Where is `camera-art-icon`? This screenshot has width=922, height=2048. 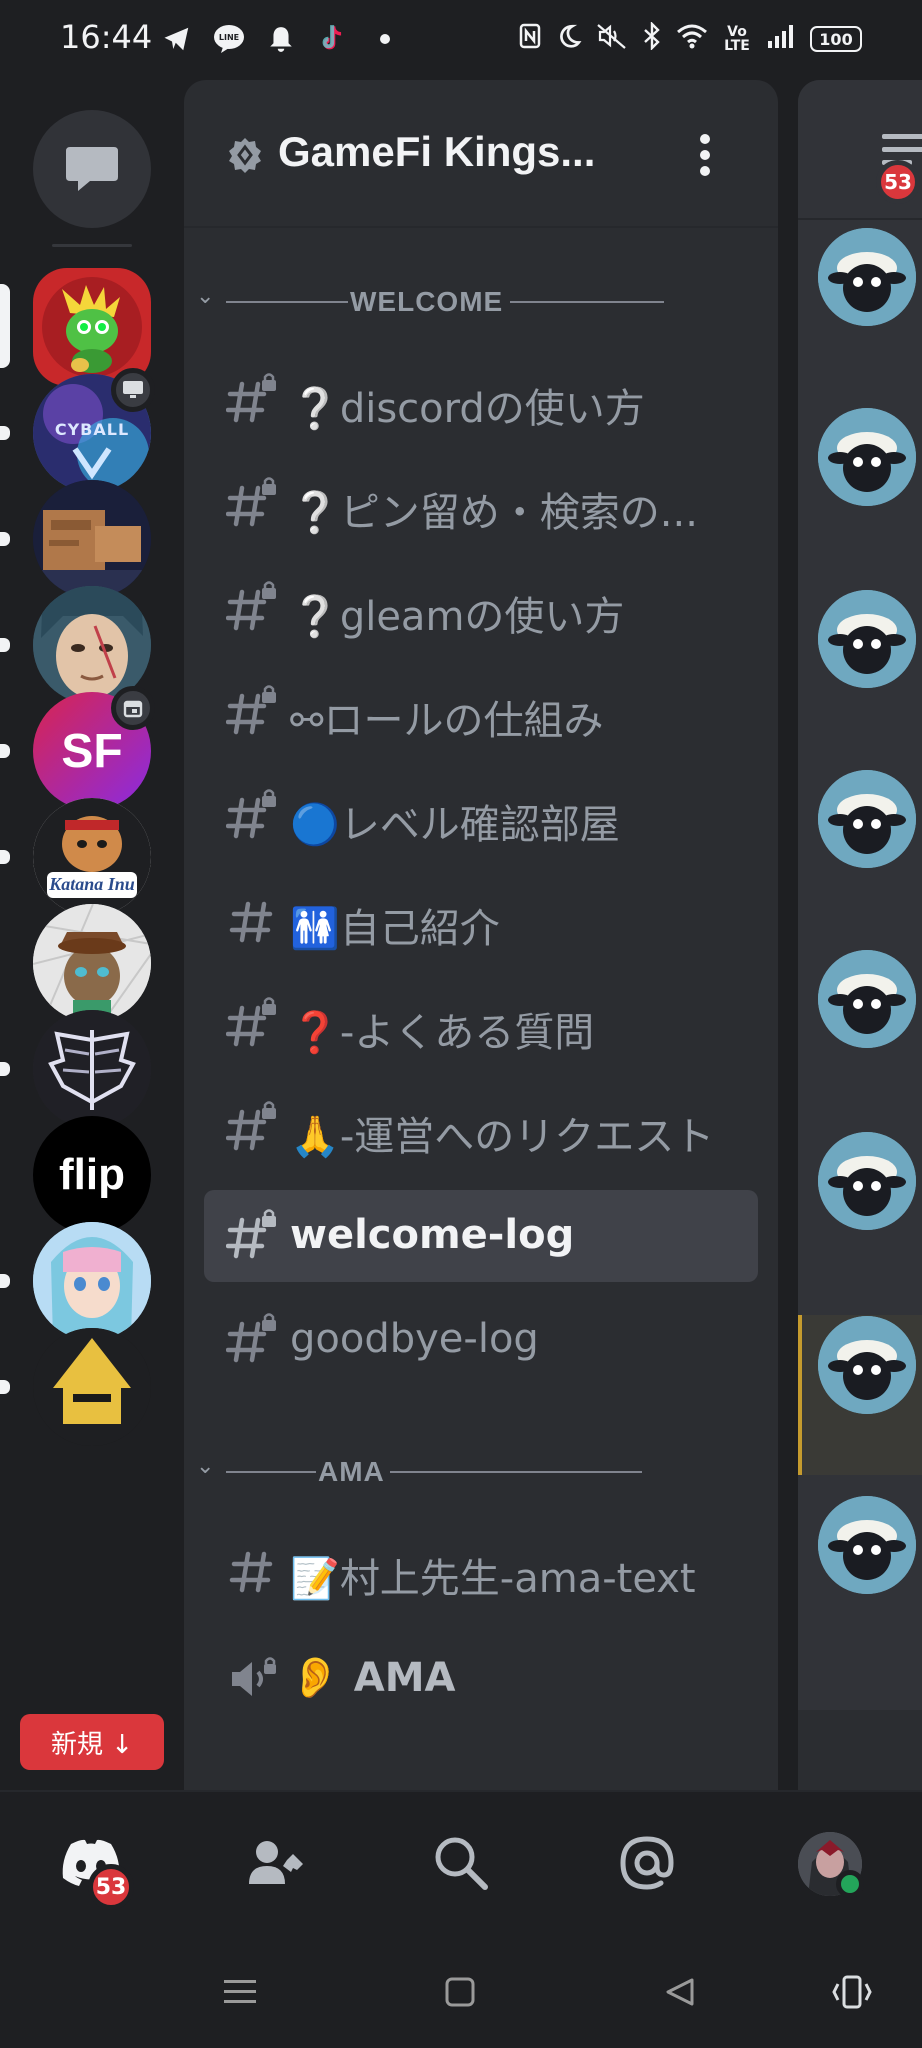 camera-art-icon is located at coordinates (92, 539).